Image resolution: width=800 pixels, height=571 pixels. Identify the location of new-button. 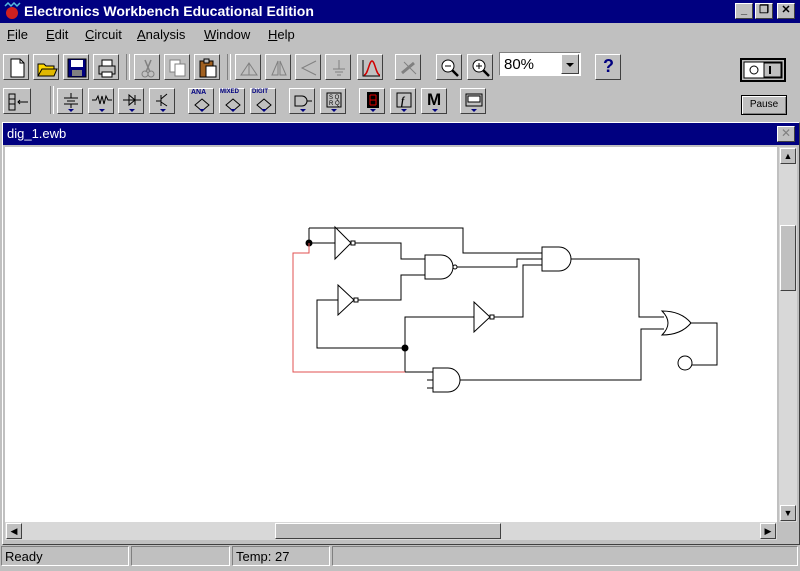
(16, 67).